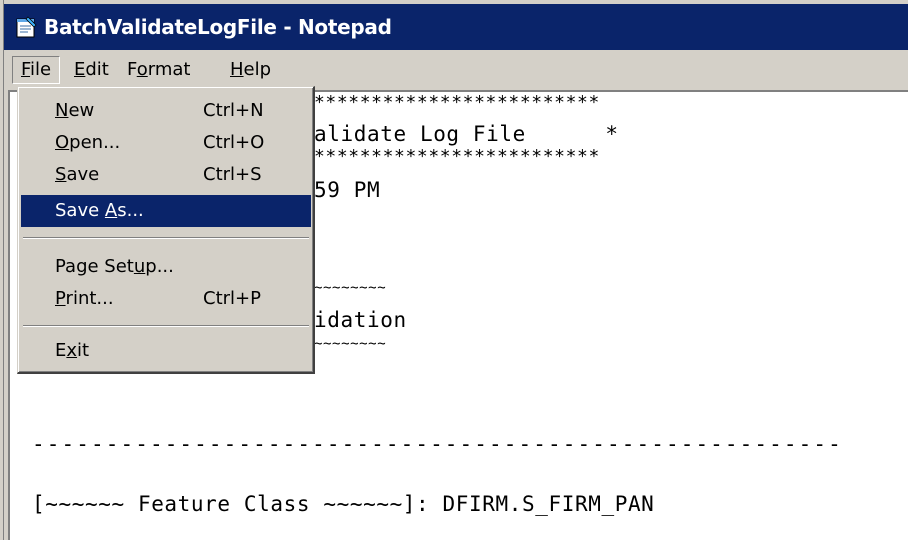 The height and width of the screenshot is (540, 908). I want to click on file-menu-save: Save Ctrl+S, so click(166, 175).